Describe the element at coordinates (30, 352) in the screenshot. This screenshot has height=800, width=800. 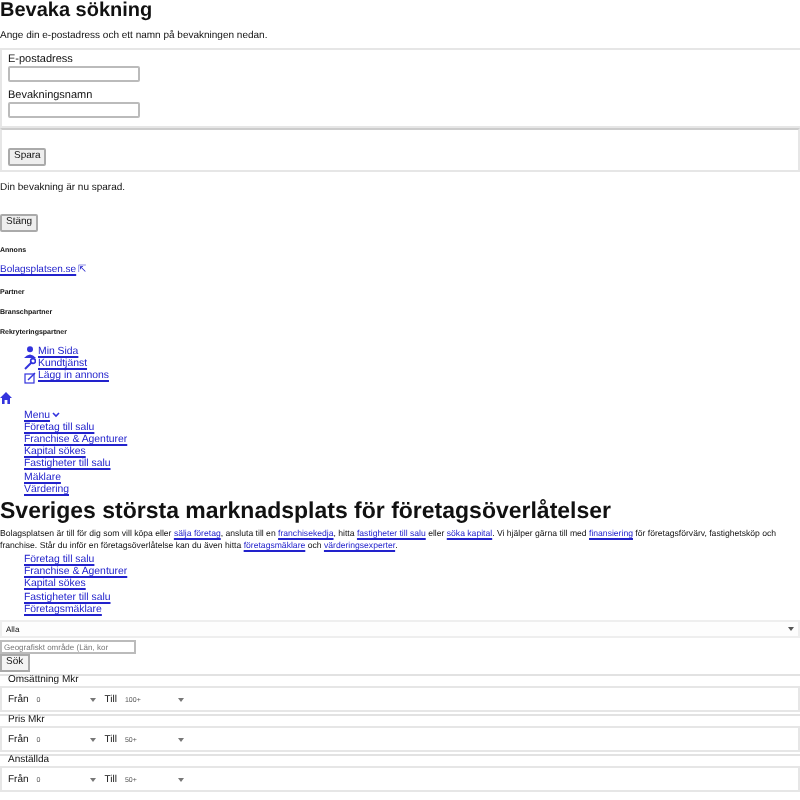
I see `user-icon` at that location.